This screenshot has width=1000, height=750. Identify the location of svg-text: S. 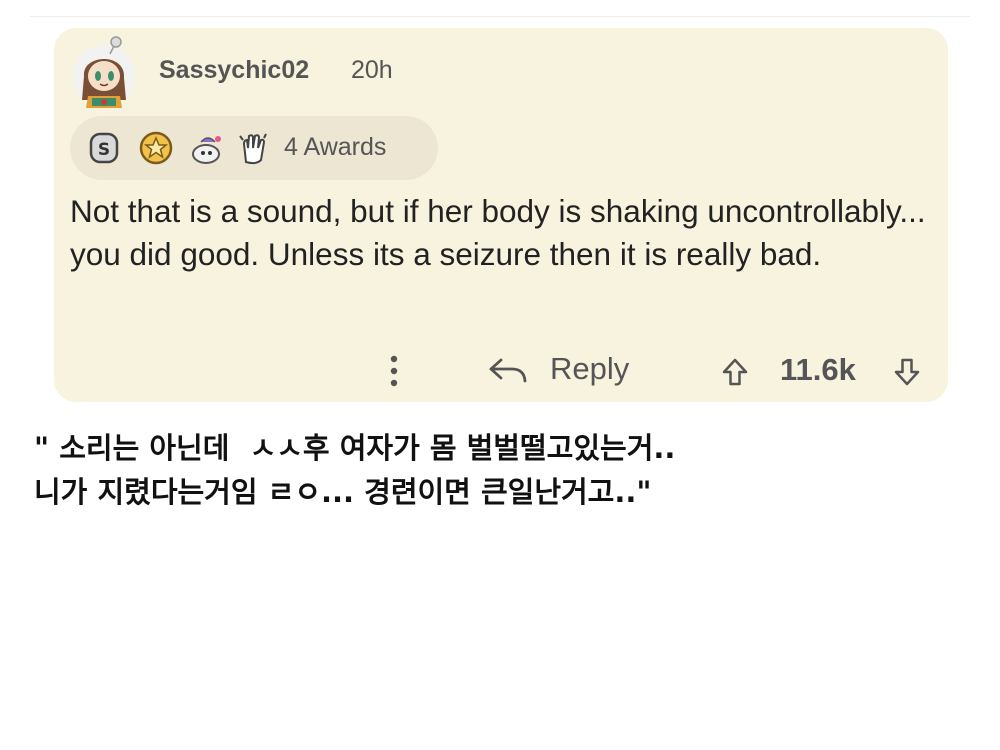
(104, 150).